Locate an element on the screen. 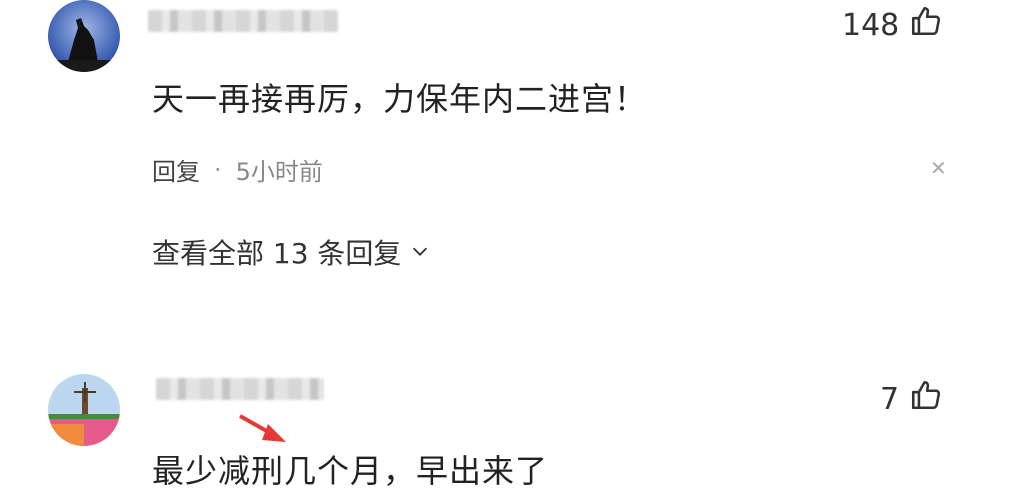  close-icon: ✕ is located at coordinates (938, 168).